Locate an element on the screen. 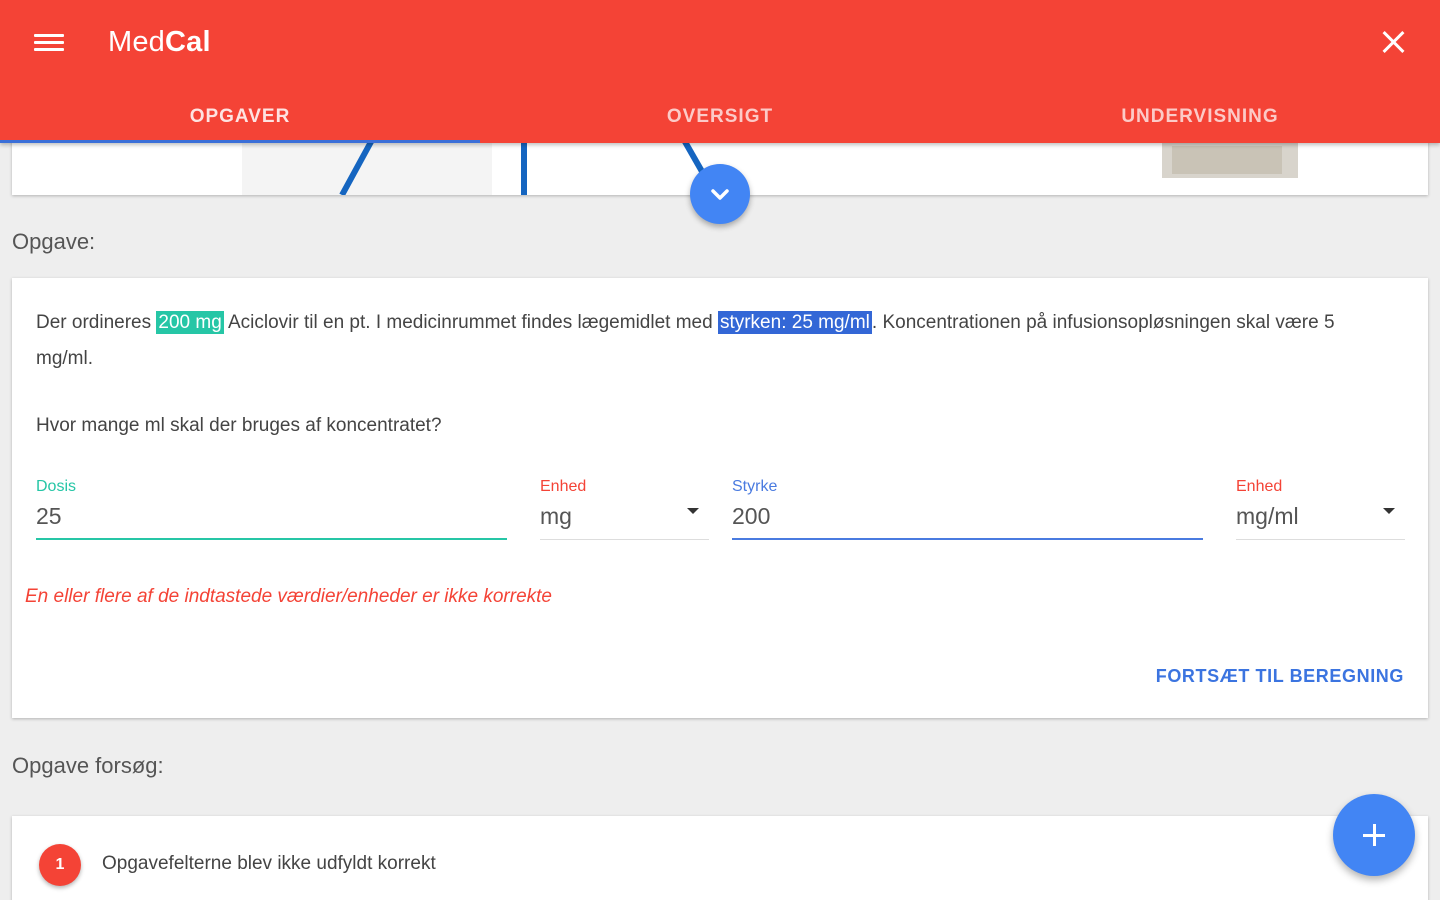 This screenshot has height=900, width=1440. dosis-unit-underline is located at coordinates (624, 539).